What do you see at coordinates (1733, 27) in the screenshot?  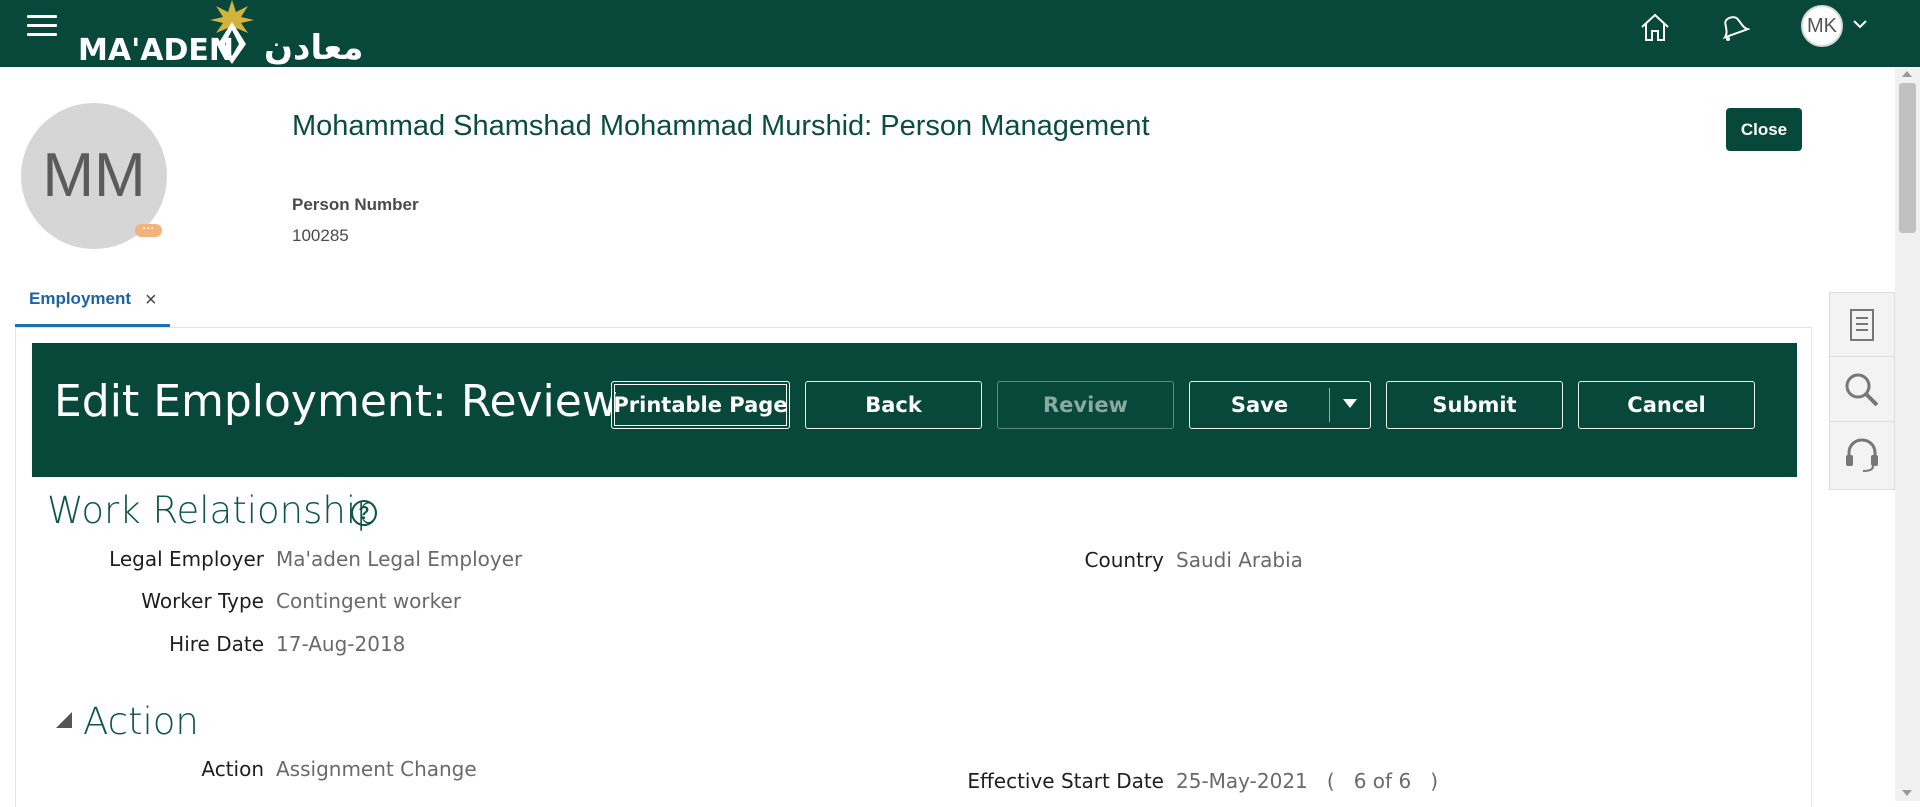 I see `notifications-bell-icon` at bounding box center [1733, 27].